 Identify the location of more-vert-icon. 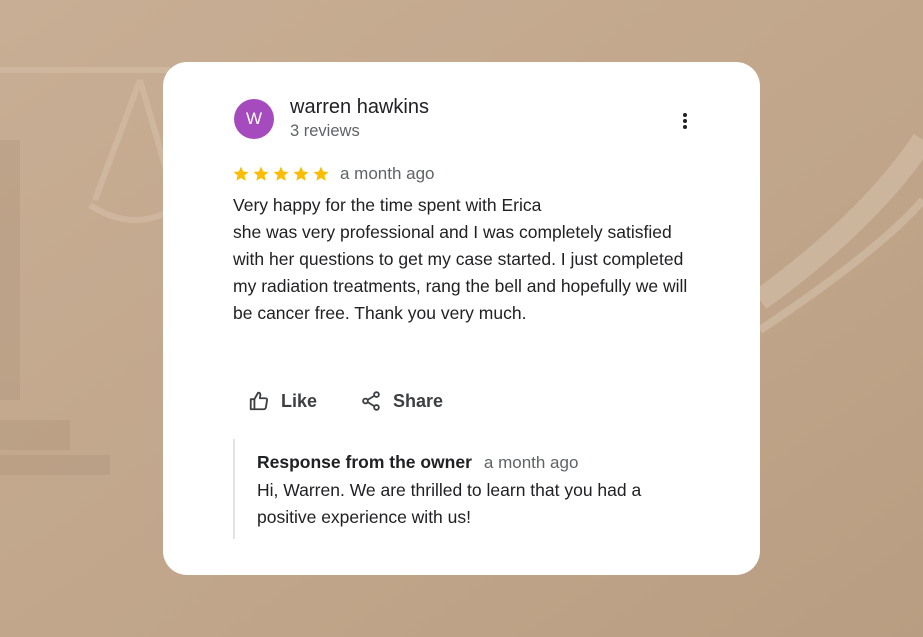
(685, 121).